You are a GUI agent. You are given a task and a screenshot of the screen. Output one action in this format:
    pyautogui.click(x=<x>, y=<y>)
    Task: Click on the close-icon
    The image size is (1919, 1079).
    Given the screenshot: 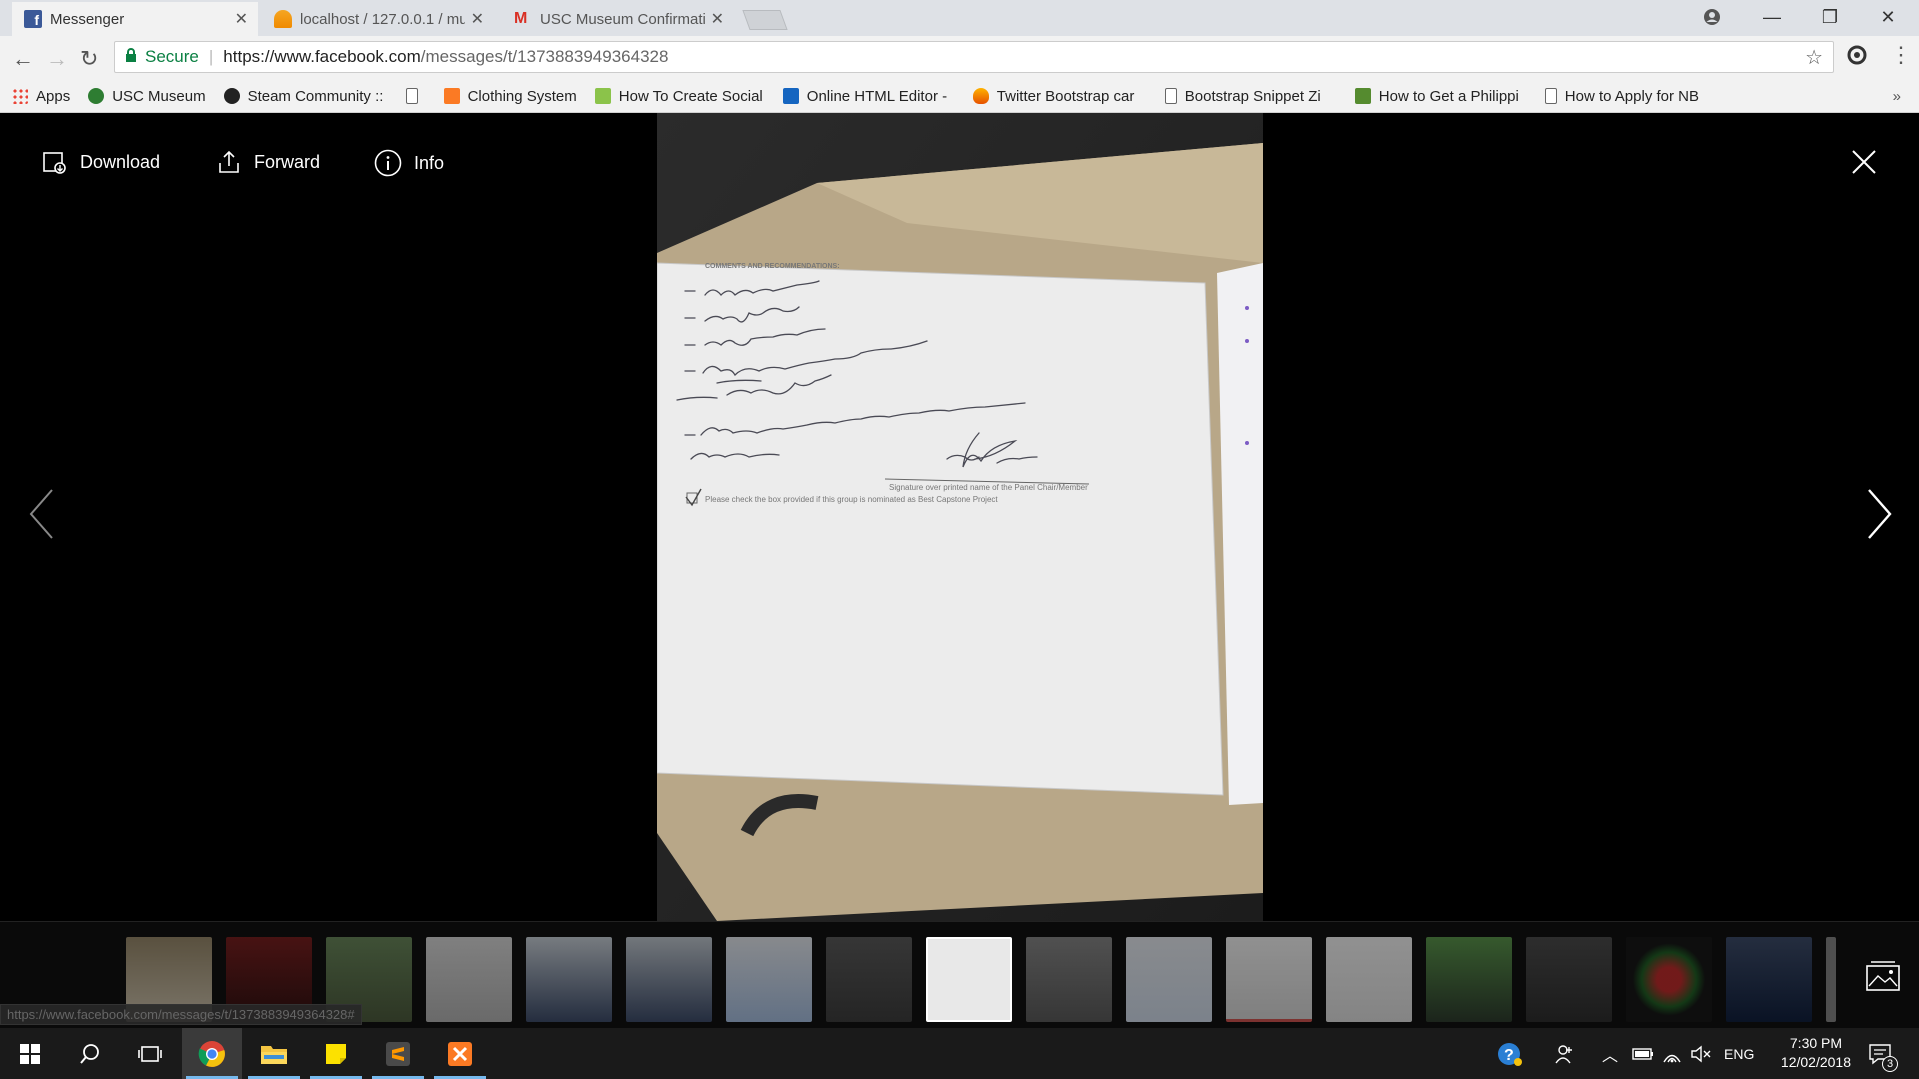 What is the action you would take?
    pyautogui.click(x=1864, y=162)
    